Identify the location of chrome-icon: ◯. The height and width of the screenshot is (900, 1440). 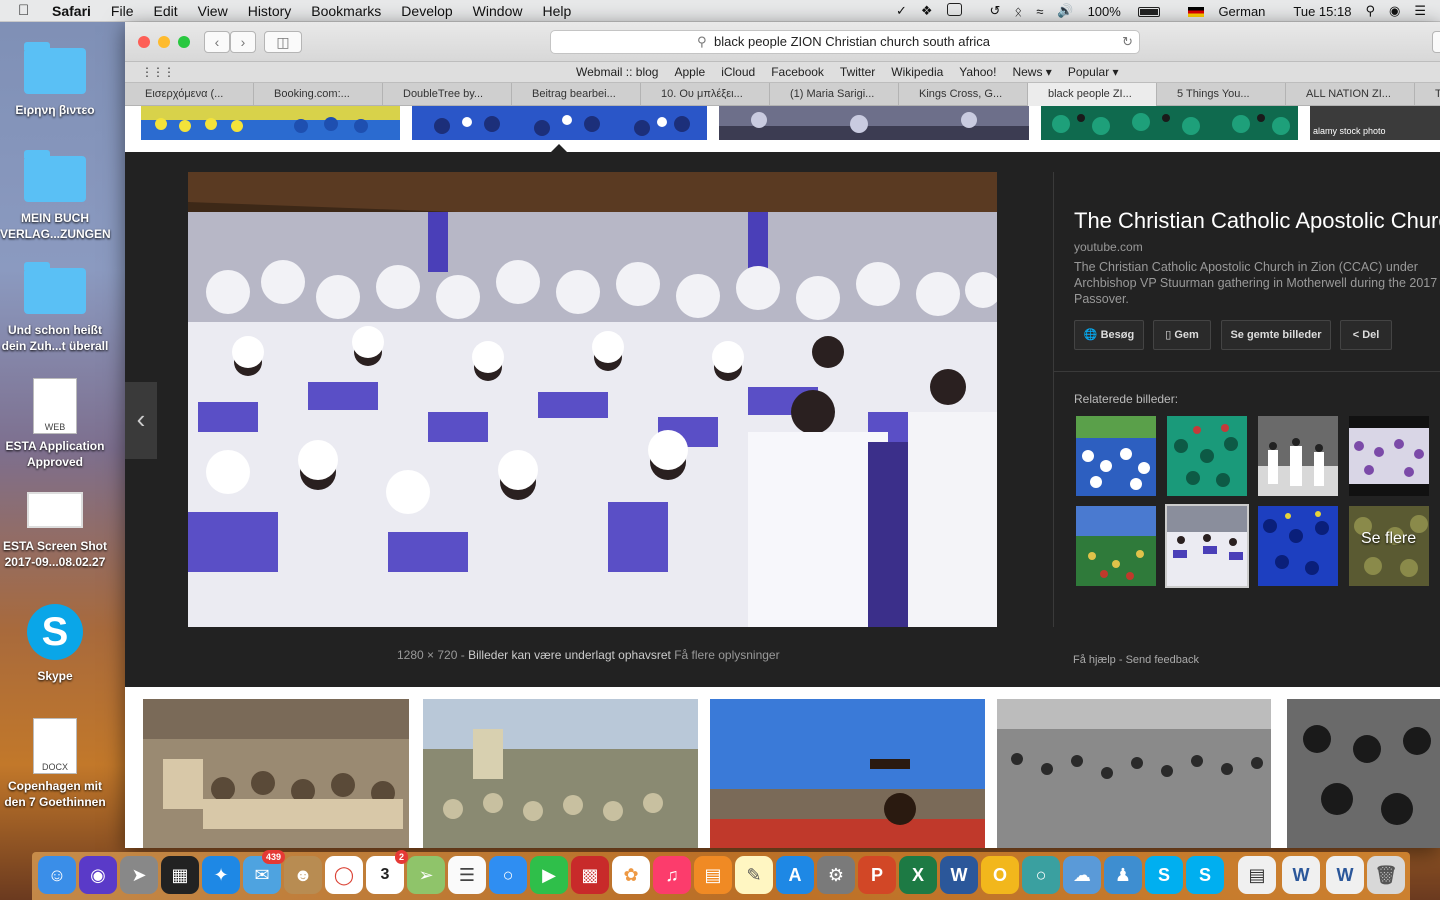
(344, 875).